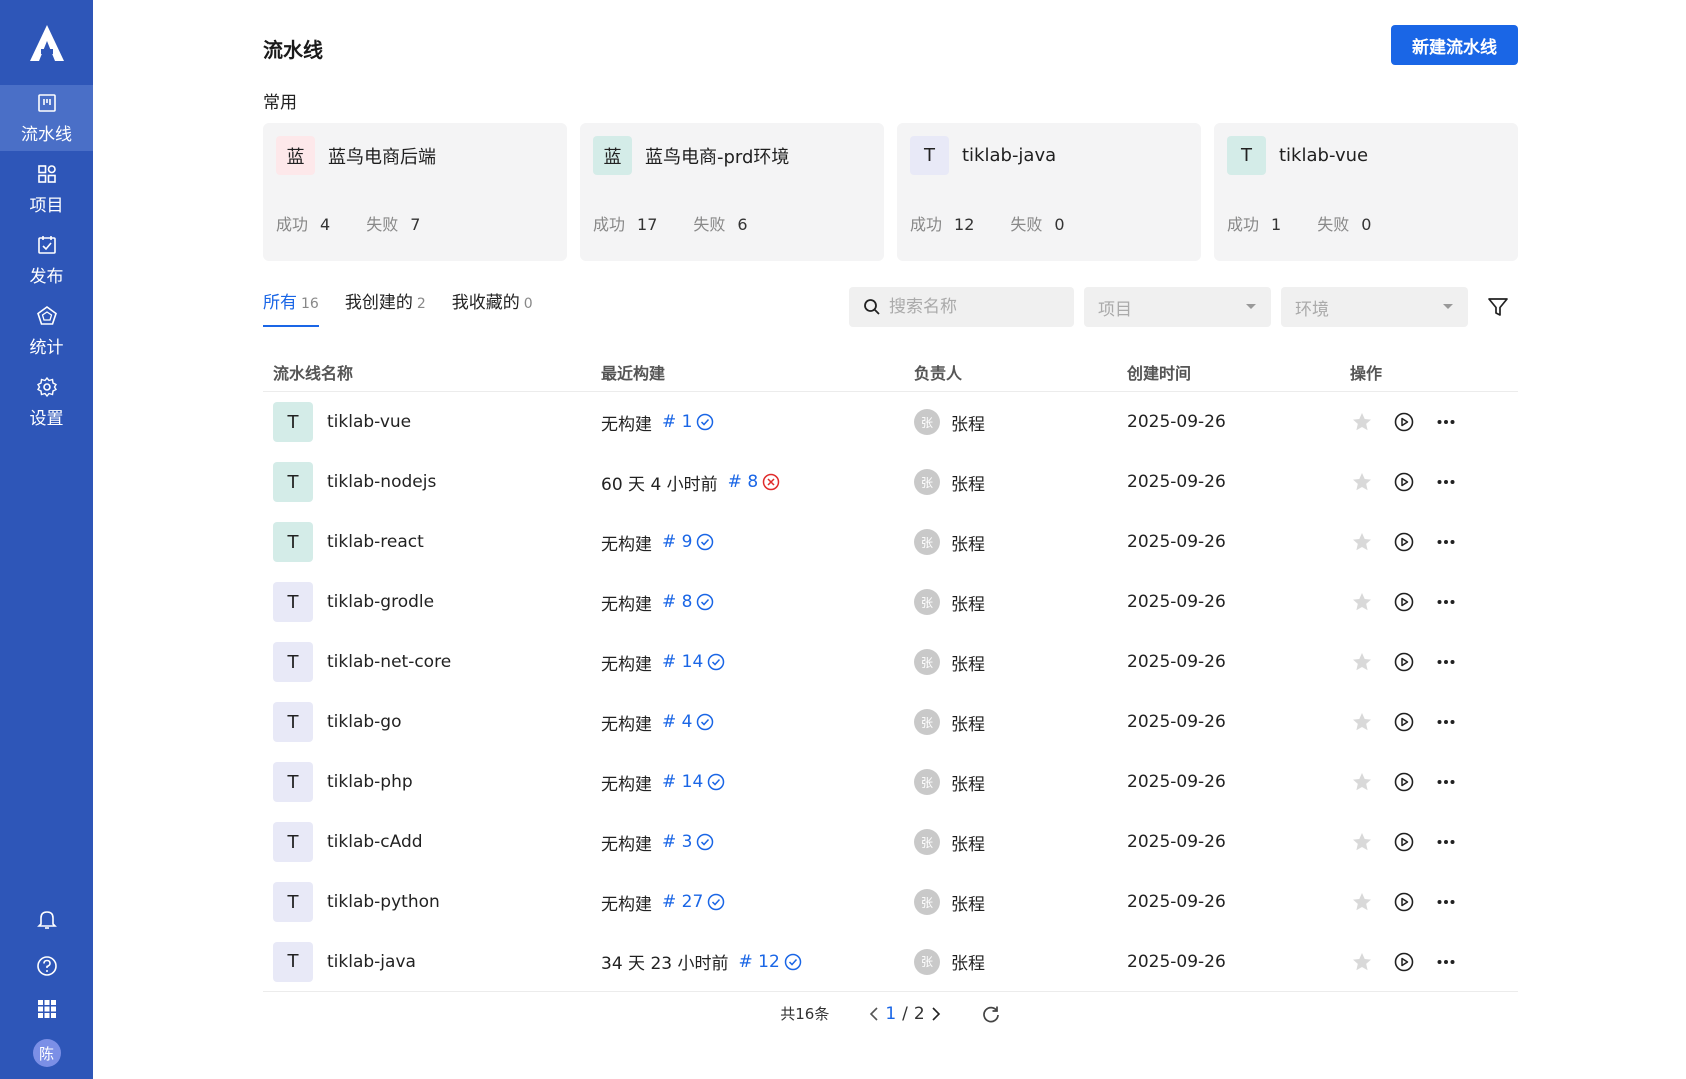 The height and width of the screenshot is (1079, 1686). What do you see at coordinates (1374, 307) in the screenshot?
I see `env-select: 环境` at bounding box center [1374, 307].